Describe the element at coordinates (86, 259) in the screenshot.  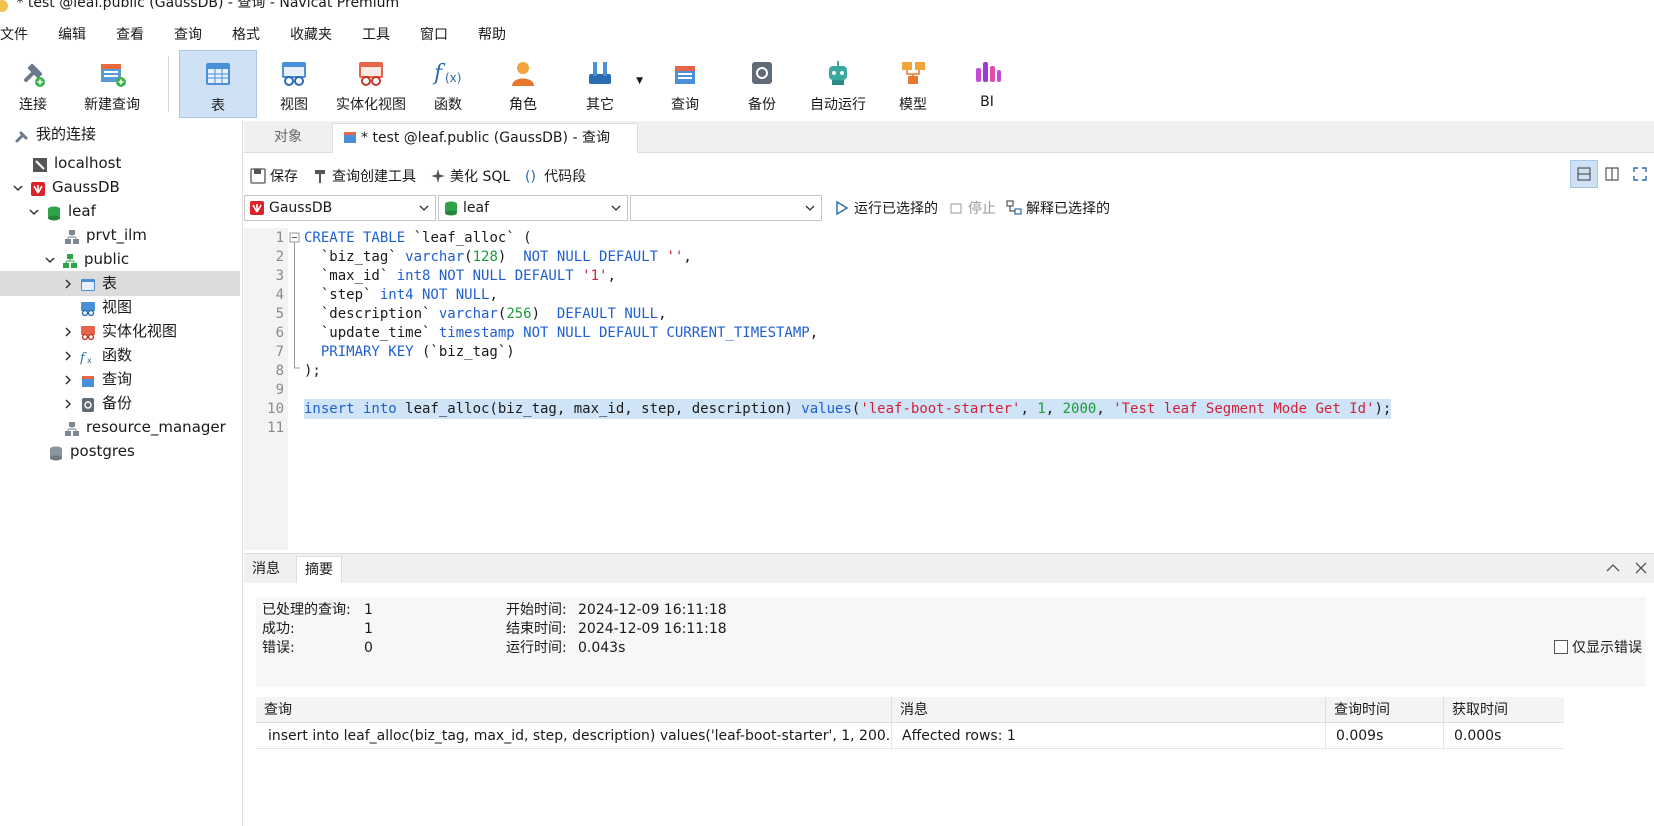
I see `tree-item-public: public` at that location.